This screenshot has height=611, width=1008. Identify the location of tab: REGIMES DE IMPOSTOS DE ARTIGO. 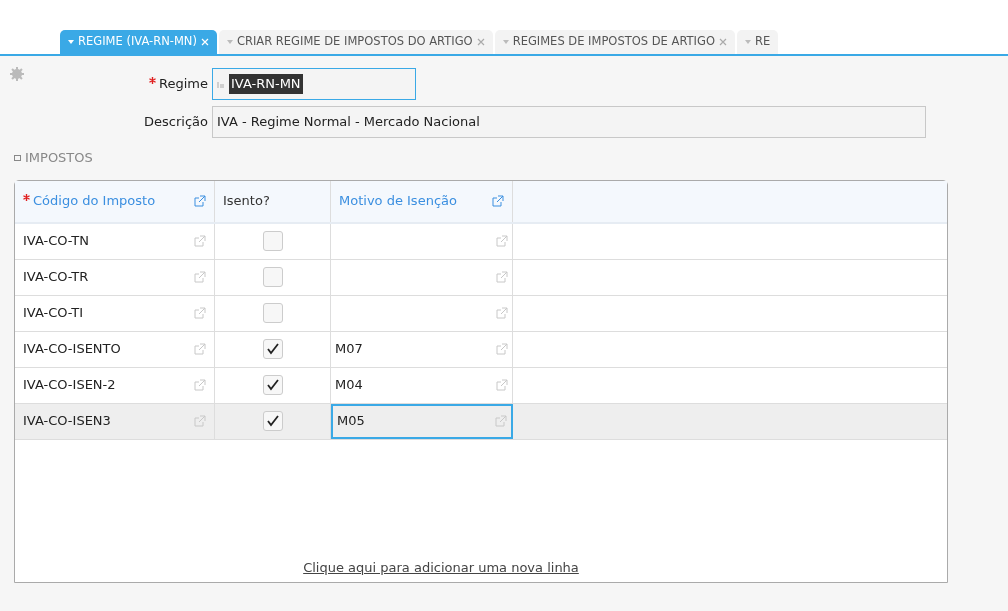
(614, 42).